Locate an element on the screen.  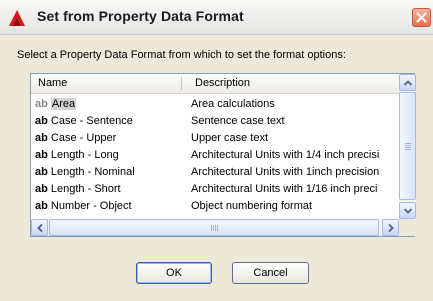
scroll-left-button is located at coordinates (39, 227).